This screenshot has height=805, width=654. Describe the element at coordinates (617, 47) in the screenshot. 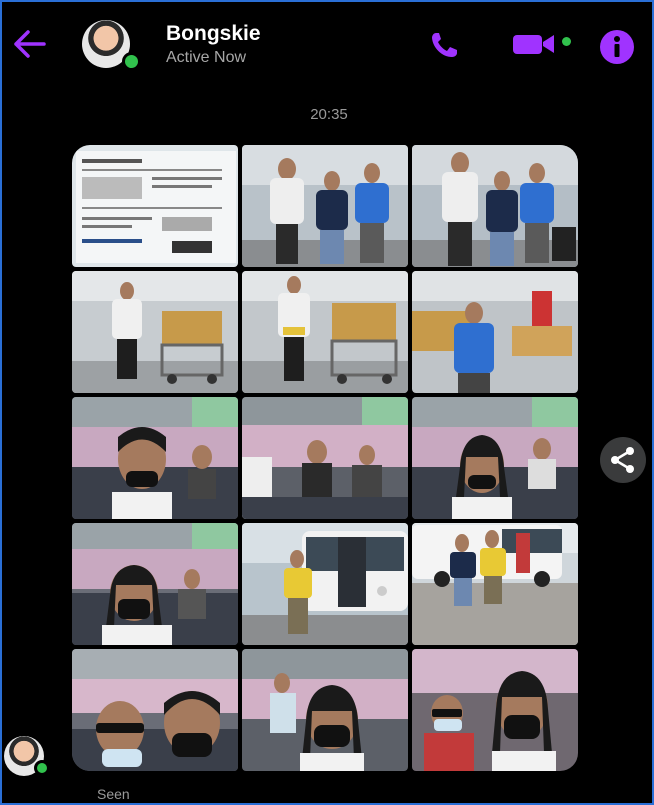

I see `info-icon` at that location.